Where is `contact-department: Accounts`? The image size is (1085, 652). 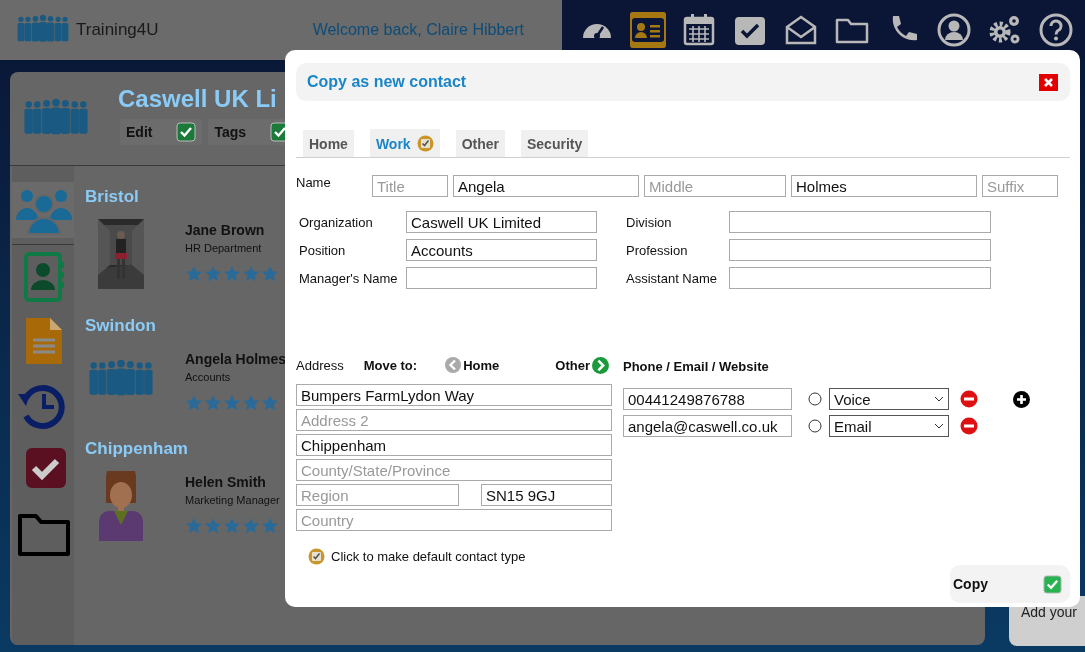
contact-department: Accounts is located at coordinates (208, 377).